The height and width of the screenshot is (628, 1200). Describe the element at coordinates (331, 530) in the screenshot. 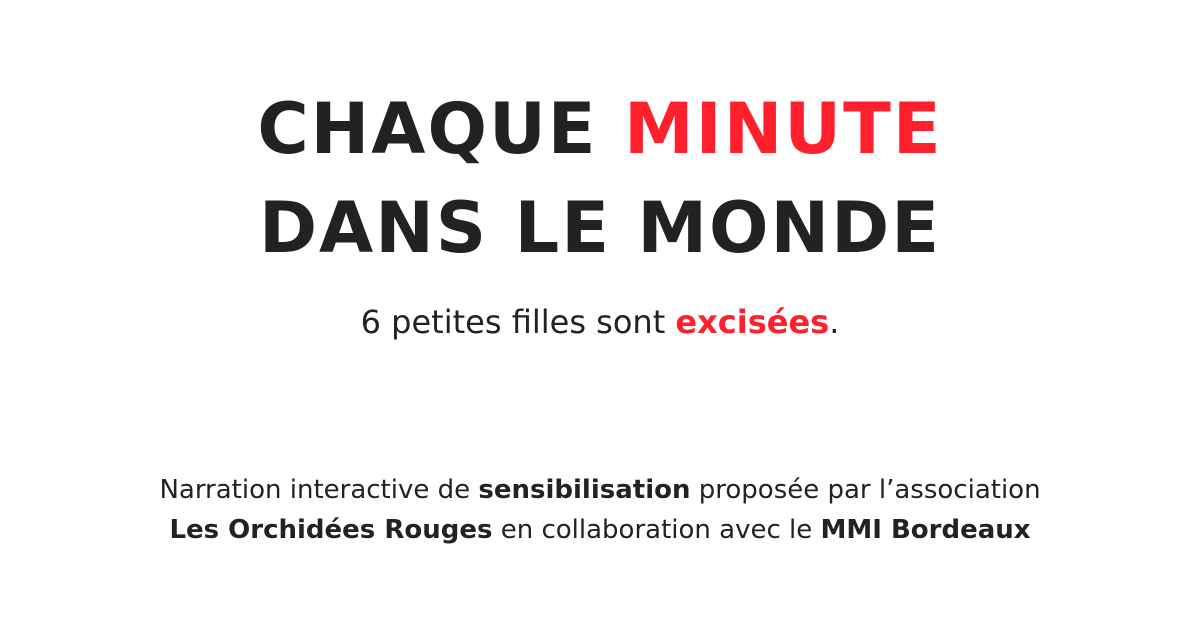

I see `association-name: Les Orchidées Rouges` at that location.